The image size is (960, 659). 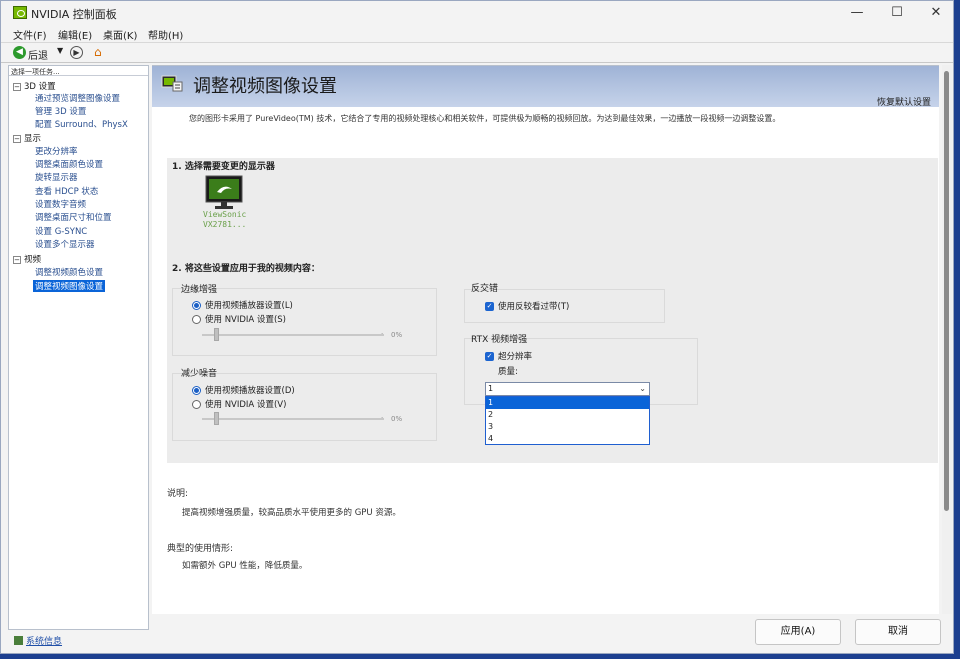 I want to click on back-arrow-icon: ◀, so click(x=19, y=52).